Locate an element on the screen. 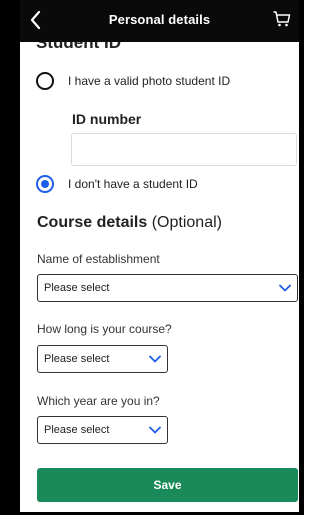  page-title: Personal details is located at coordinates (159, 19).